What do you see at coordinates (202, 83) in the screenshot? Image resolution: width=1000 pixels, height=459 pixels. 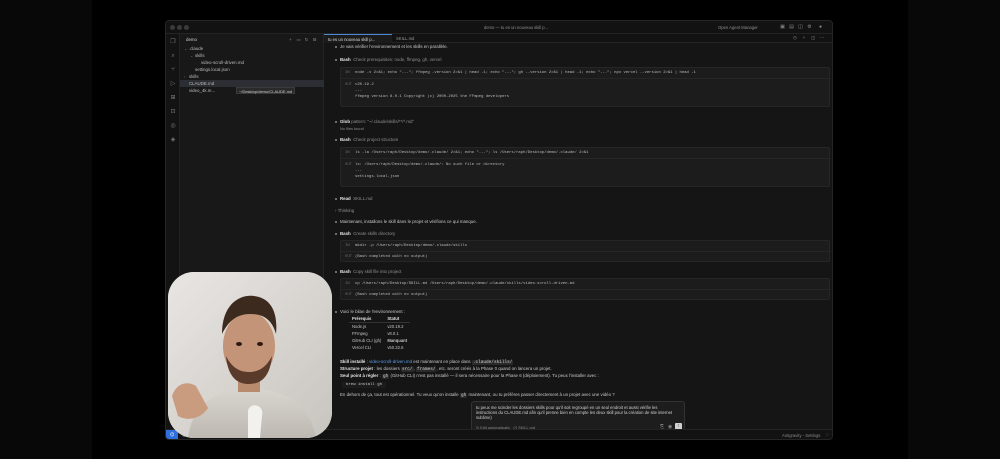 I see `tree-item-label: CLAUDE.md` at bounding box center [202, 83].